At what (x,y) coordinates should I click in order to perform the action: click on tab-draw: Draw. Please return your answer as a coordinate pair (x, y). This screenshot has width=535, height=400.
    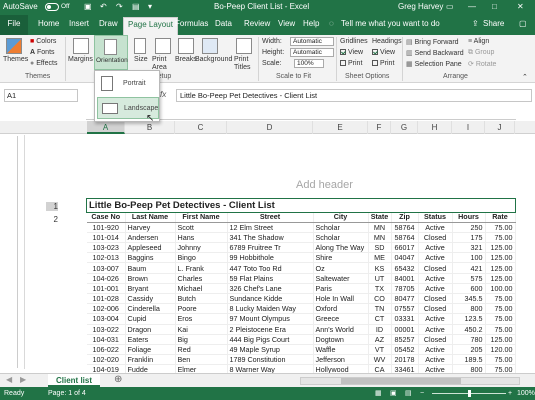
    Looking at the image, I should click on (108, 23).